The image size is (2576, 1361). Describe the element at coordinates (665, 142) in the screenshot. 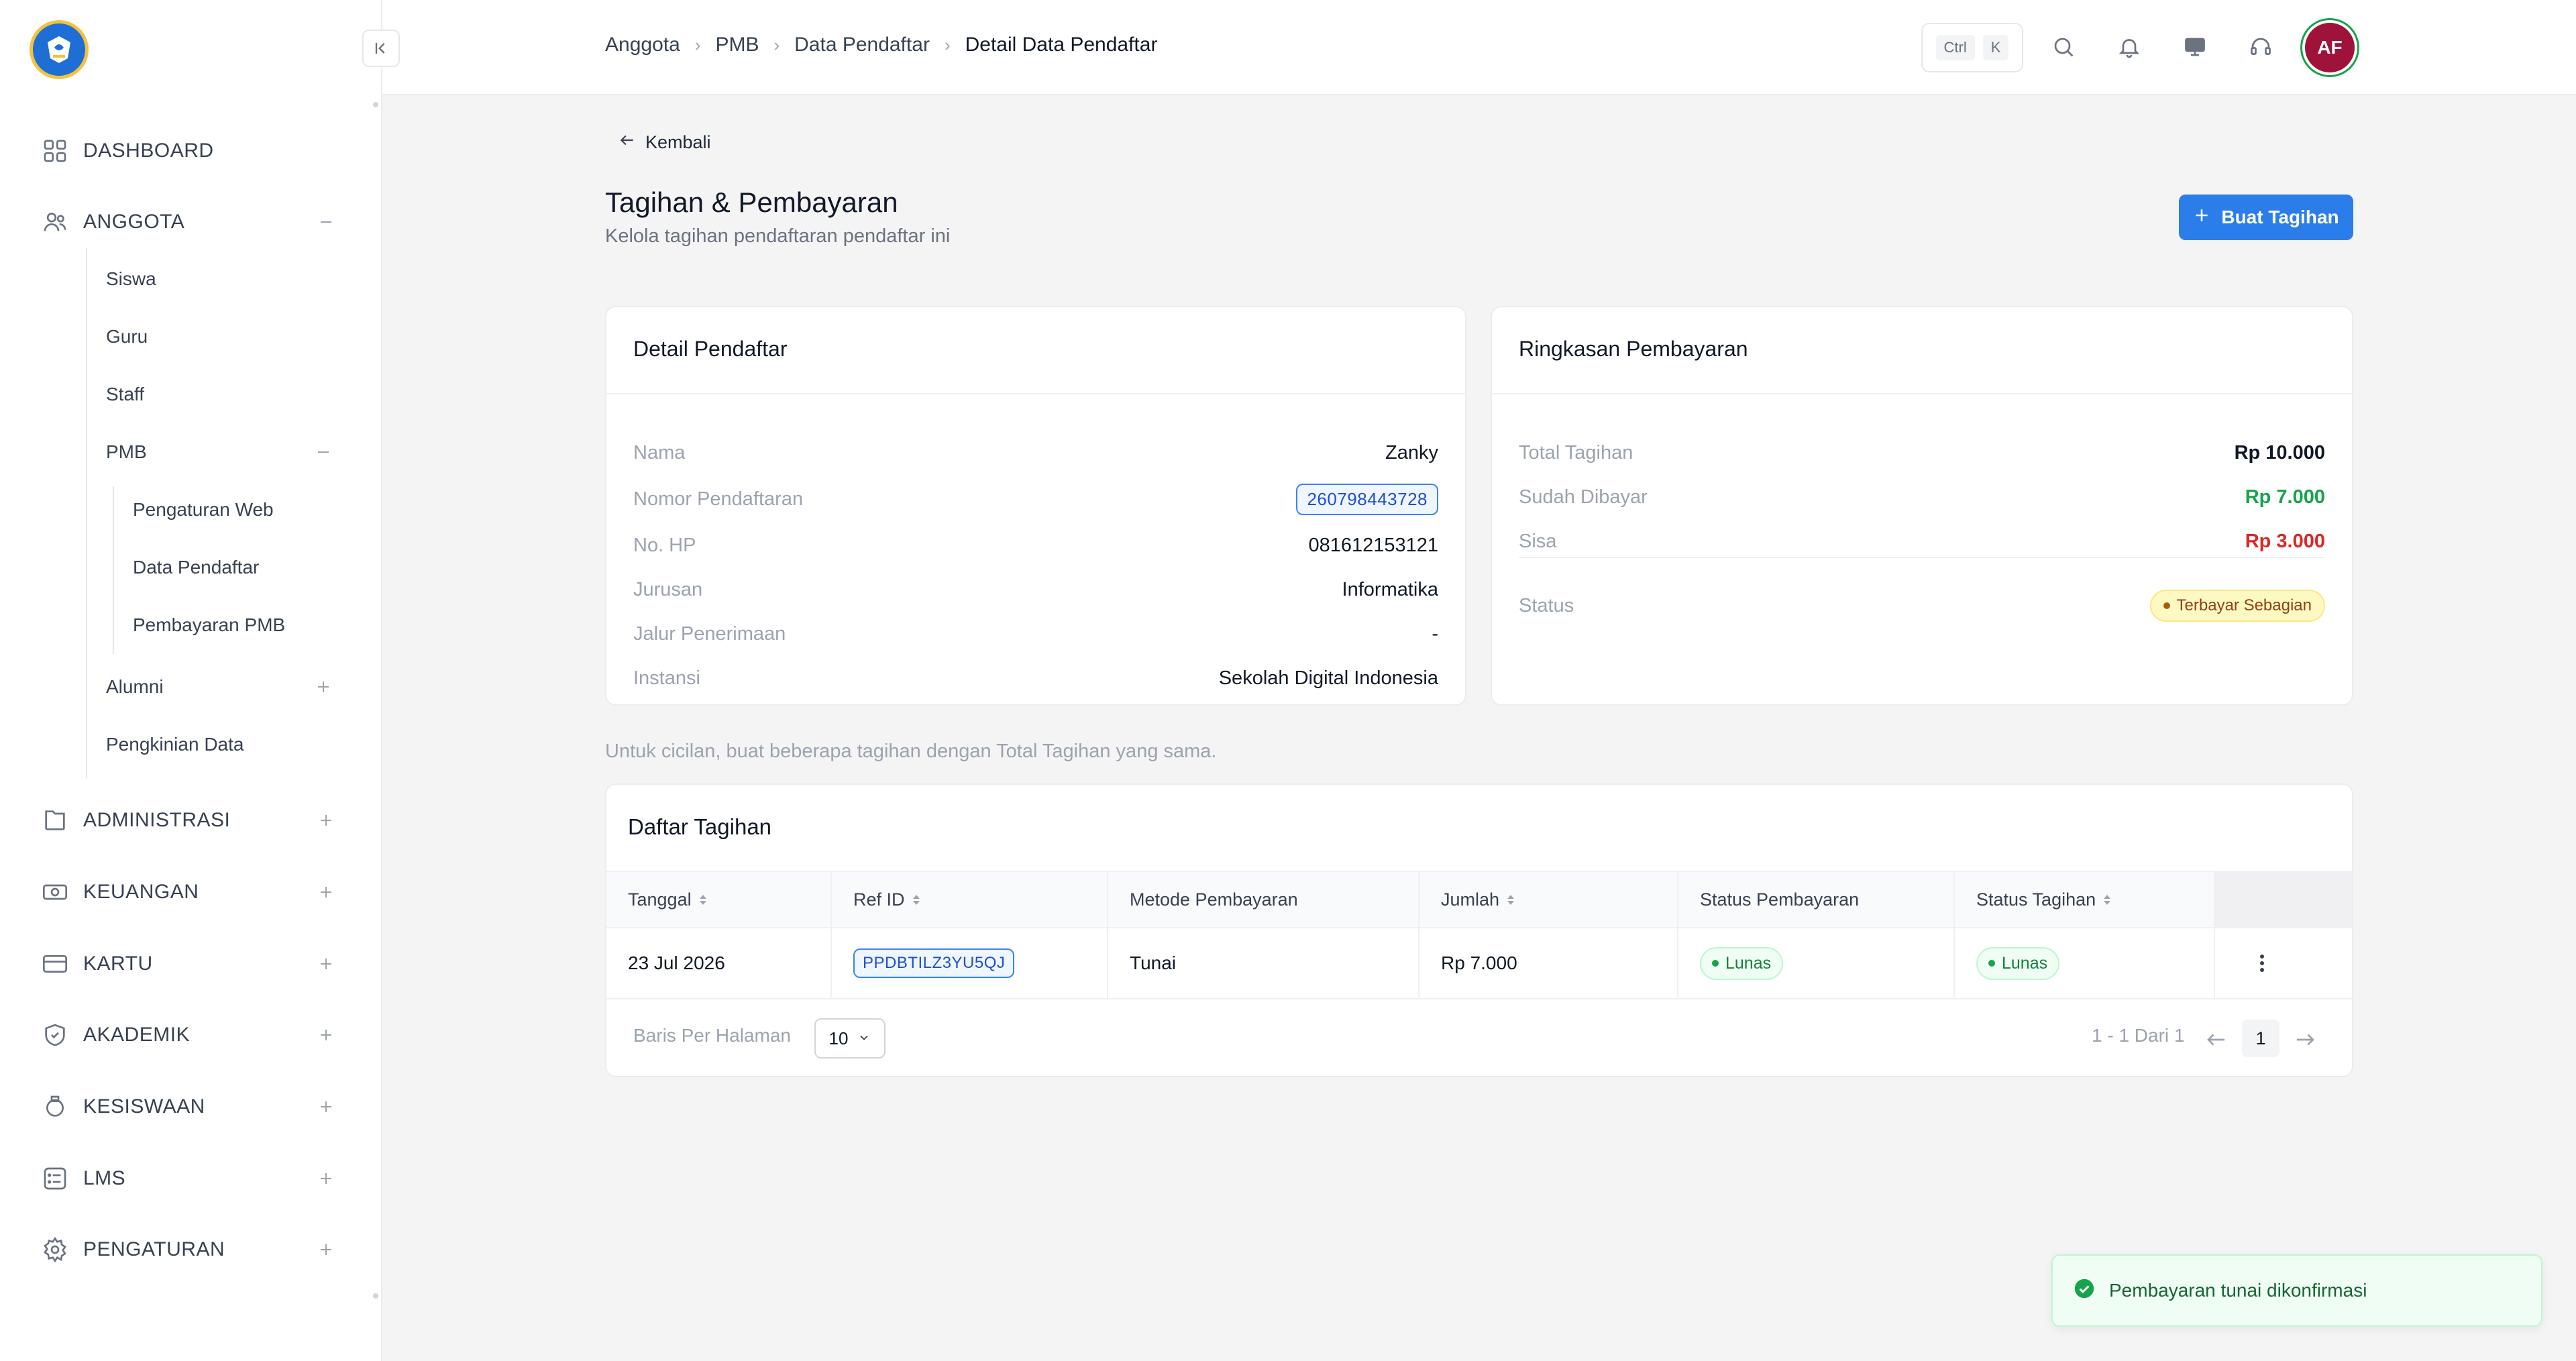

I see `back-link: Kembali` at that location.